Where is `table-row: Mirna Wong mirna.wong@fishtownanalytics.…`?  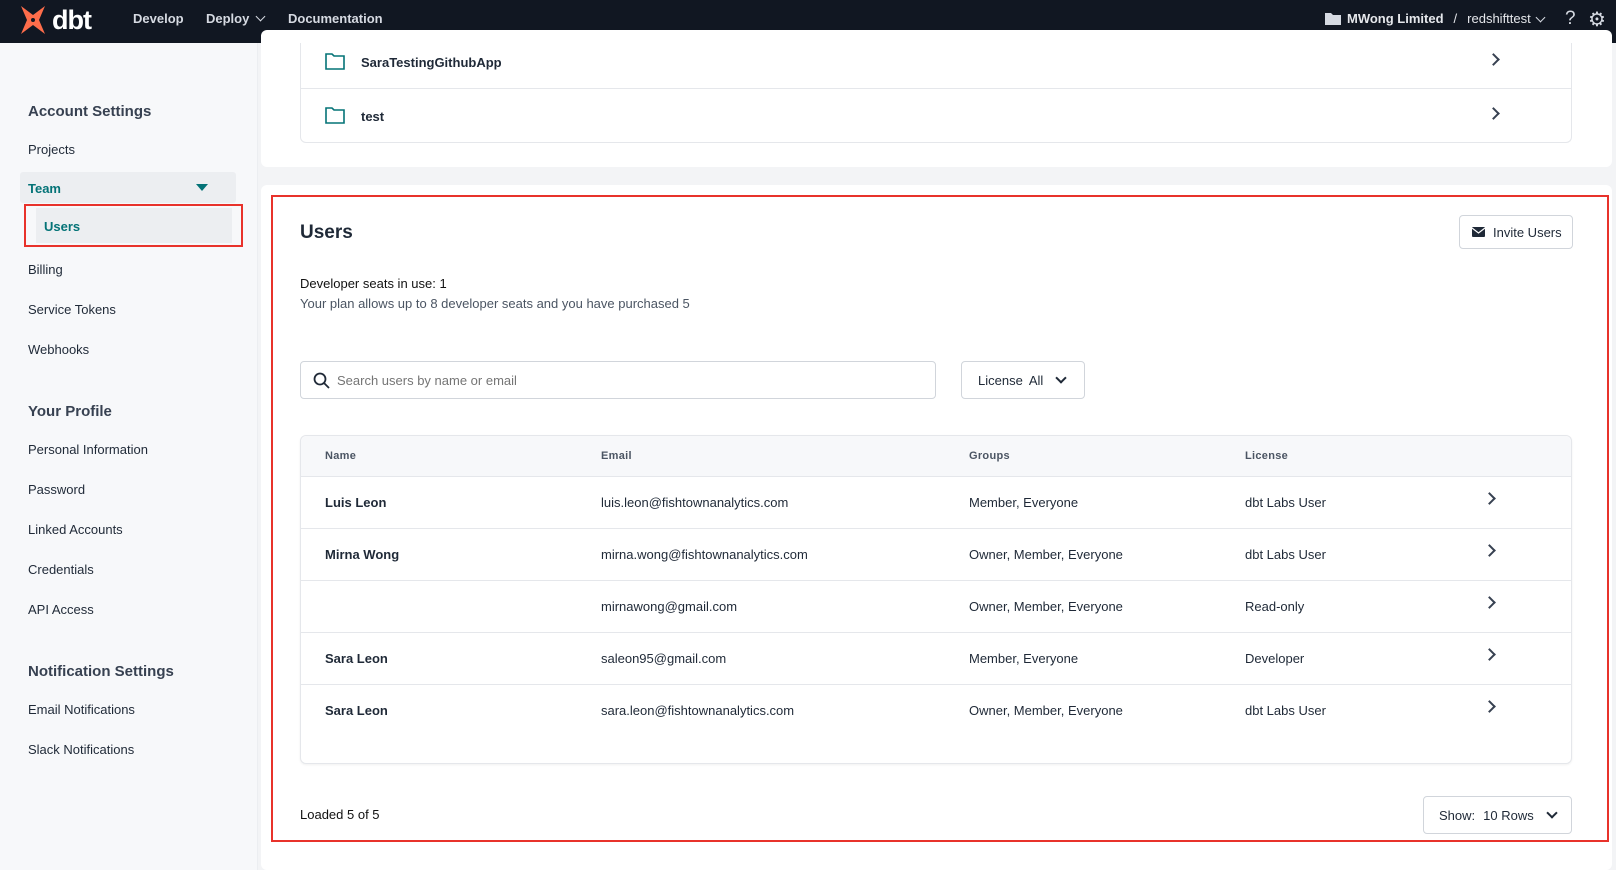 table-row: Mirna Wong mirna.wong@fishtownanalytics.… is located at coordinates (936, 555).